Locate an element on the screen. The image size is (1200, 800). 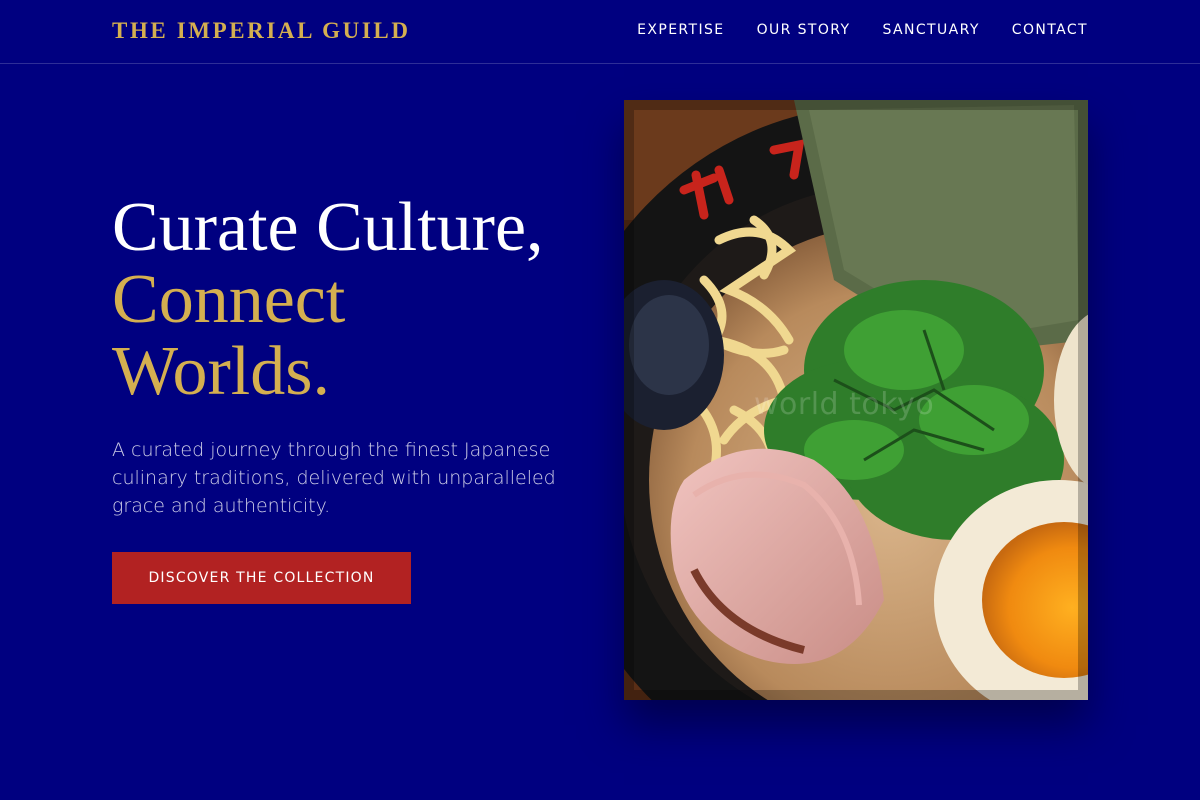
nav-expertise: EXPERTISE is located at coordinates (680, 30).